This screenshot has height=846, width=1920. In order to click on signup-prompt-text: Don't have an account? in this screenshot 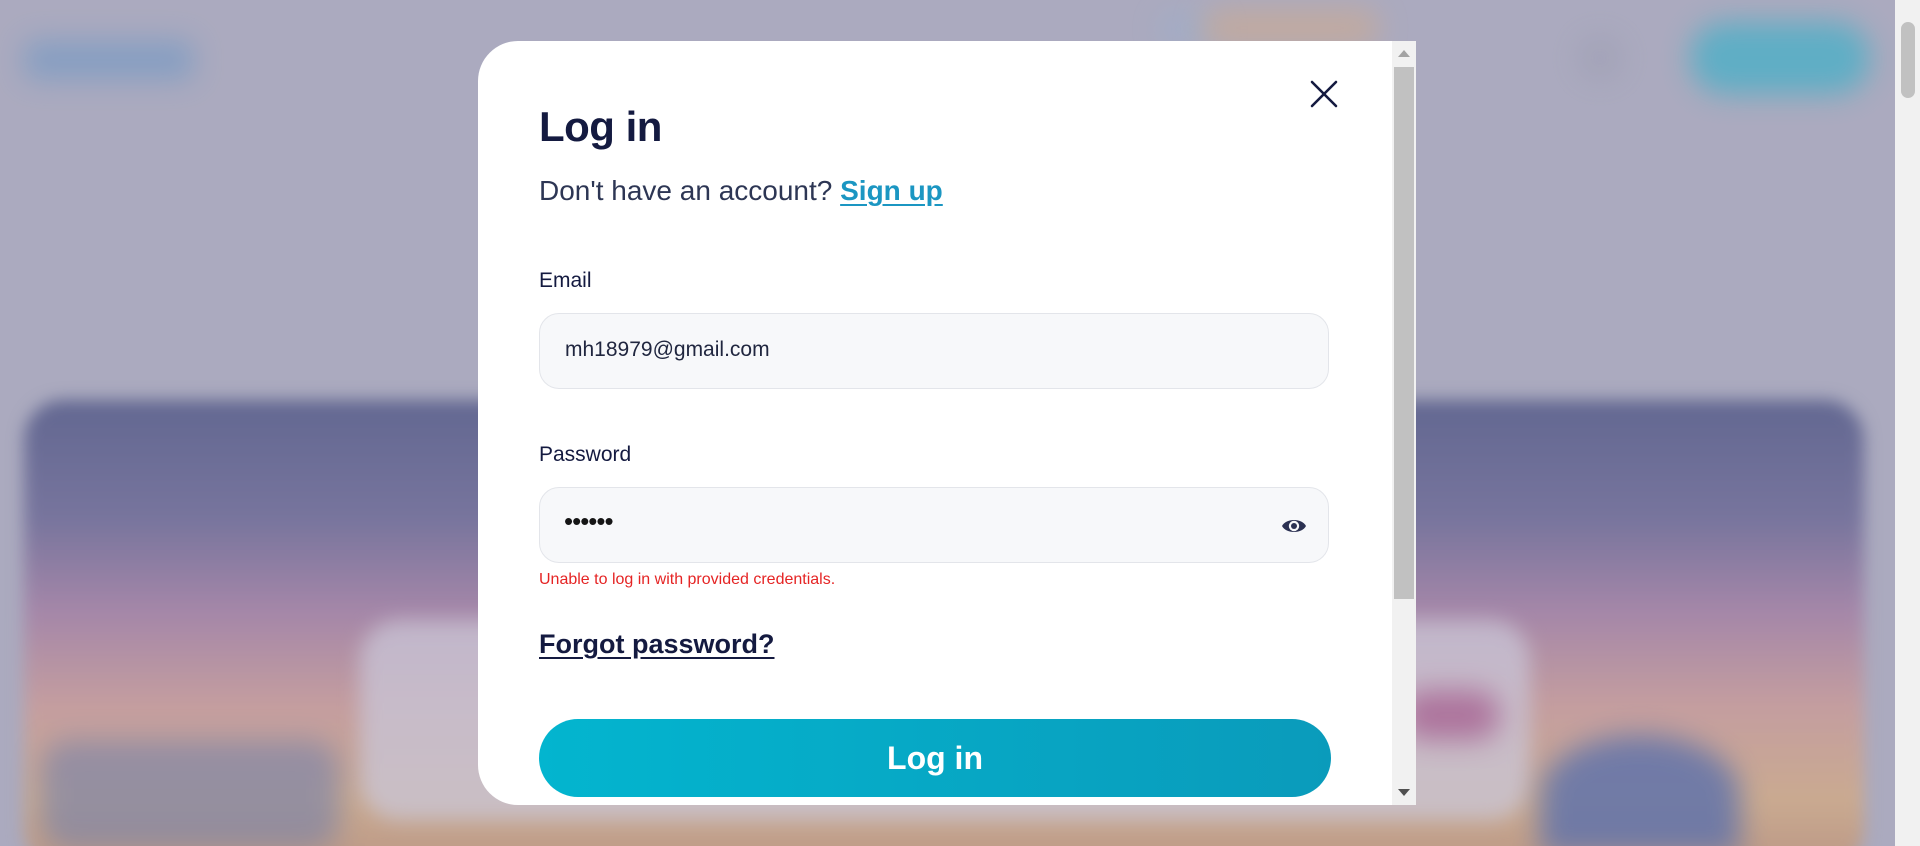, I will do `click(686, 190)`.